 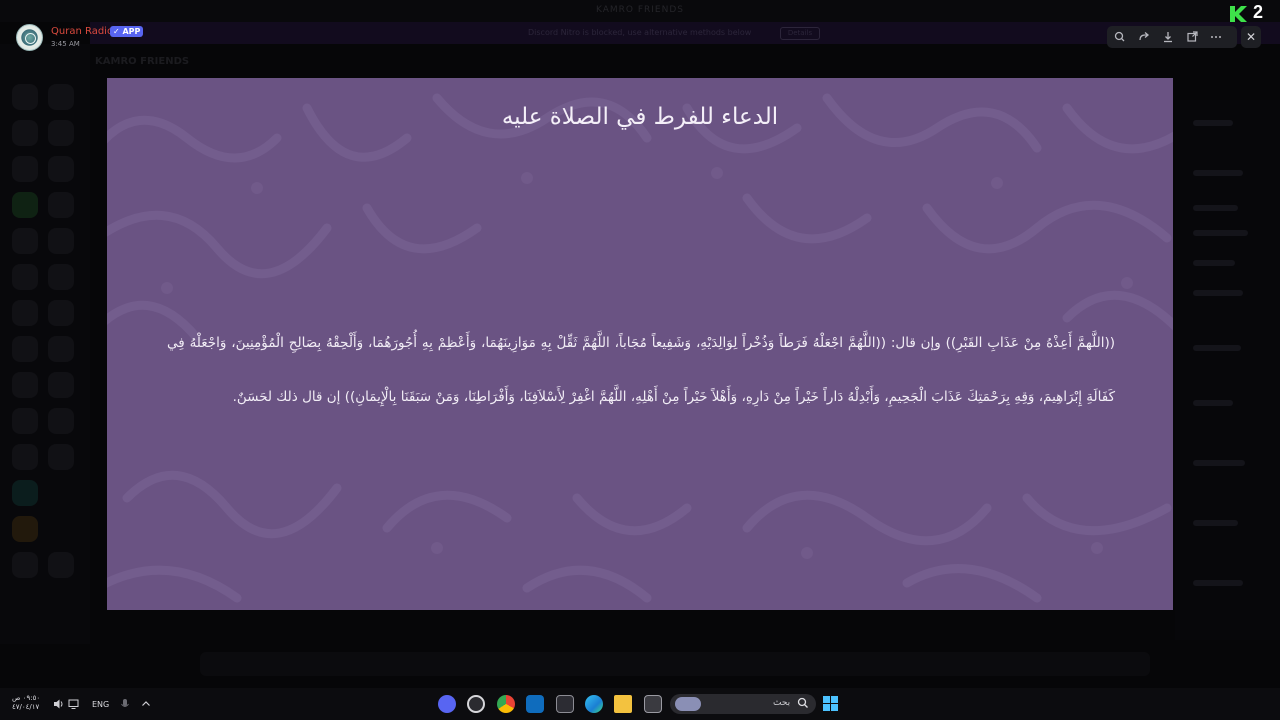 What do you see at coordinates (831, 704) in the screenshot?
I see `windows-start-icon` at bounding box center [831, 704].